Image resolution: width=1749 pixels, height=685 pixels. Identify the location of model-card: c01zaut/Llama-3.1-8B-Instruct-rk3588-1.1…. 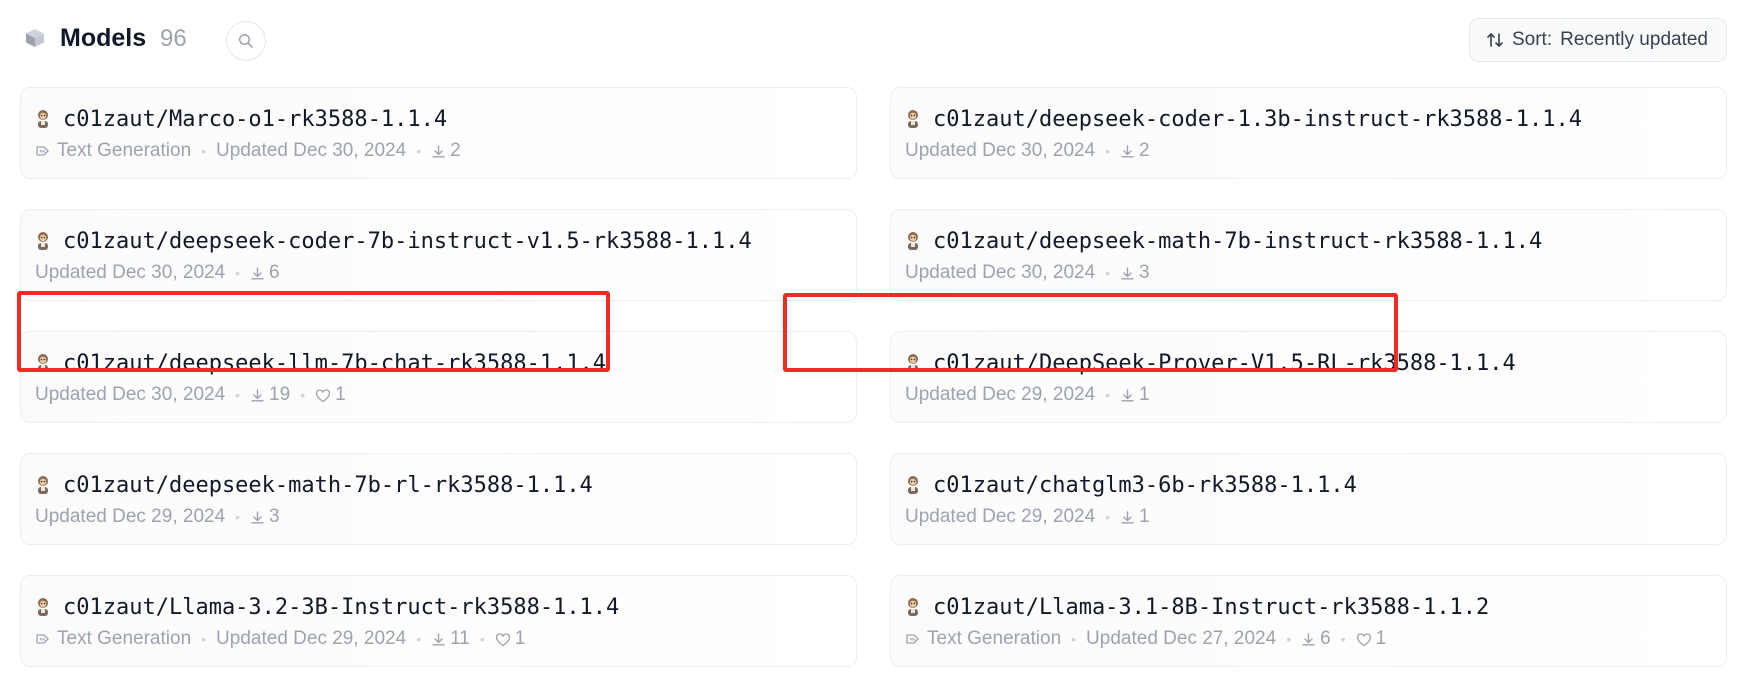
(1308, 621).